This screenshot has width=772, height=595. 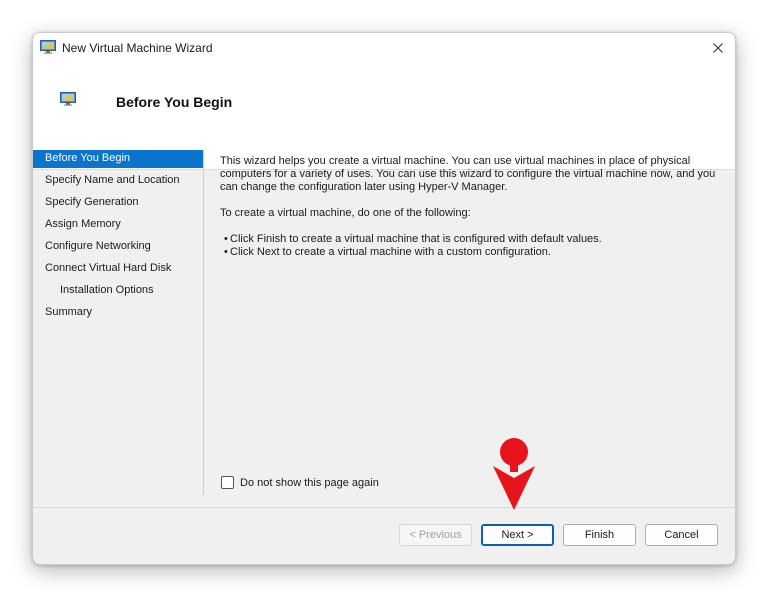 I want to click on page-title: Before You Begin, so click(x=174, y=102).